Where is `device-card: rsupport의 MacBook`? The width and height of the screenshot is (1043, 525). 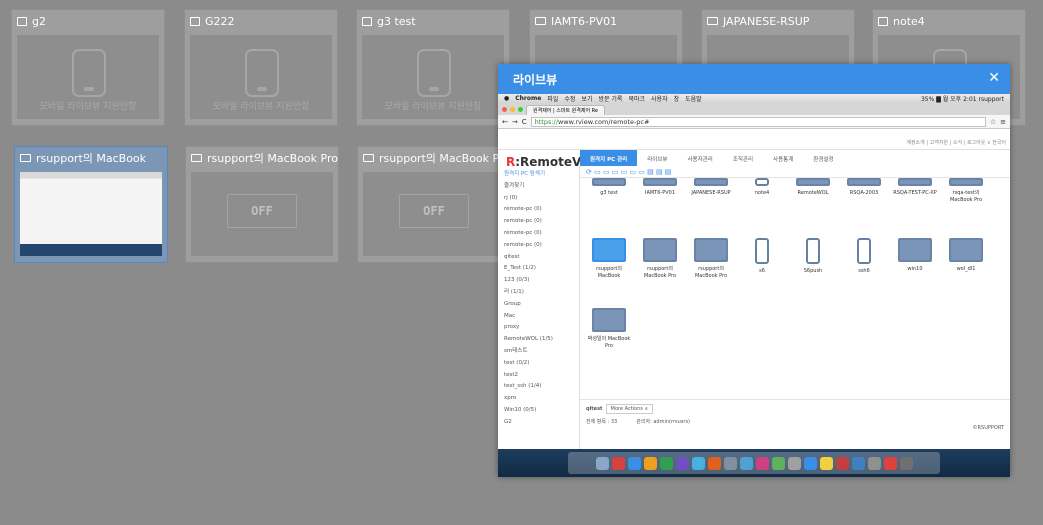 device-card: rsupport의 MacBook is located at coordinates (91, 204).